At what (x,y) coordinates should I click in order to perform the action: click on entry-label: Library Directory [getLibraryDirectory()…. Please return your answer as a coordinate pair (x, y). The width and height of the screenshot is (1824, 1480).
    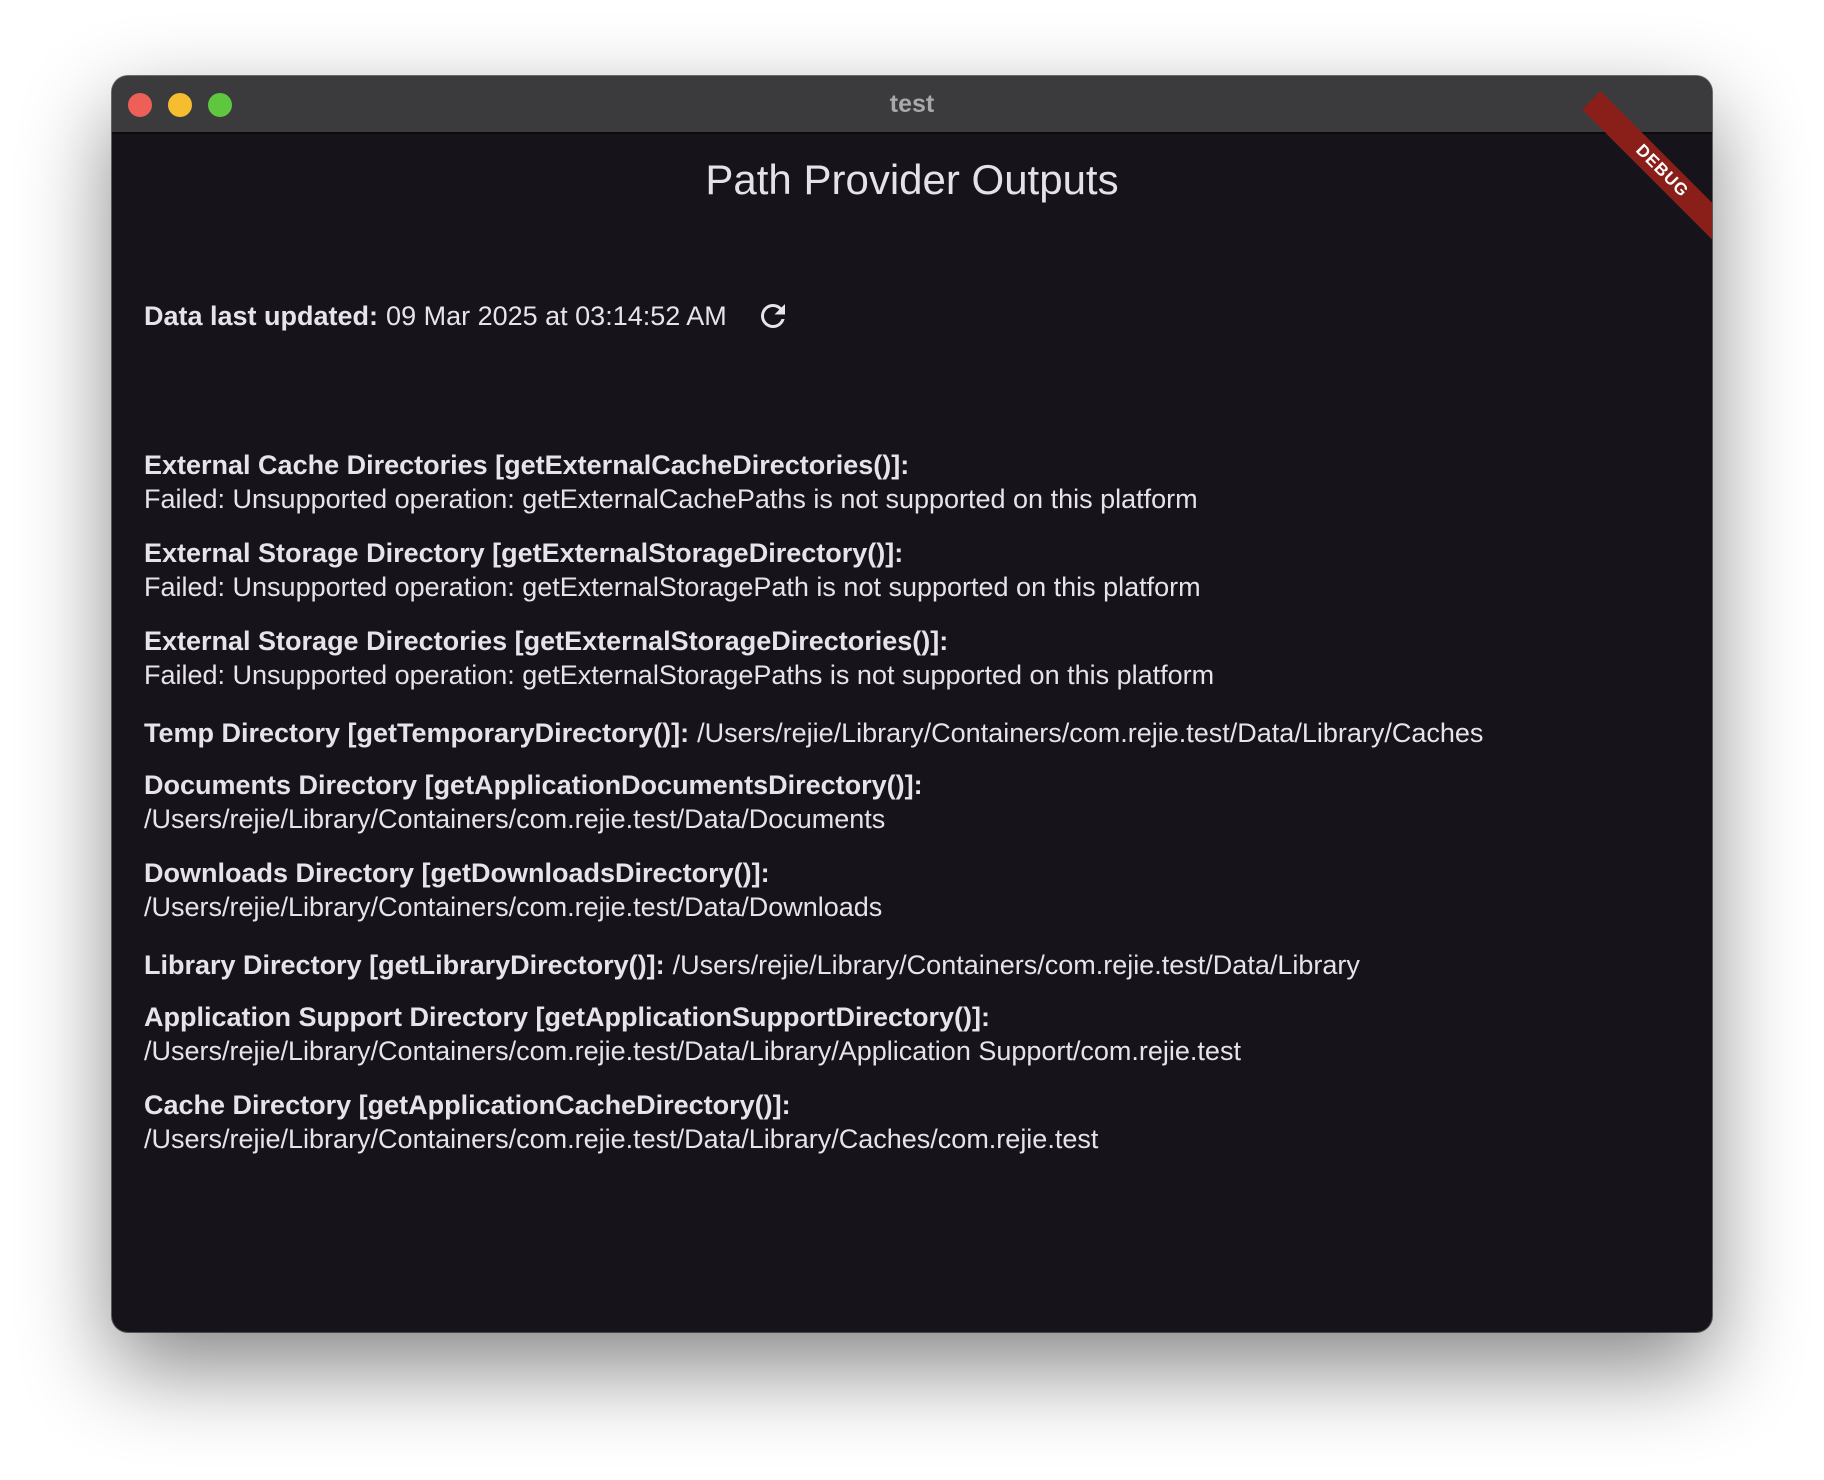
    Looking at the image, I should click on (404, 965).